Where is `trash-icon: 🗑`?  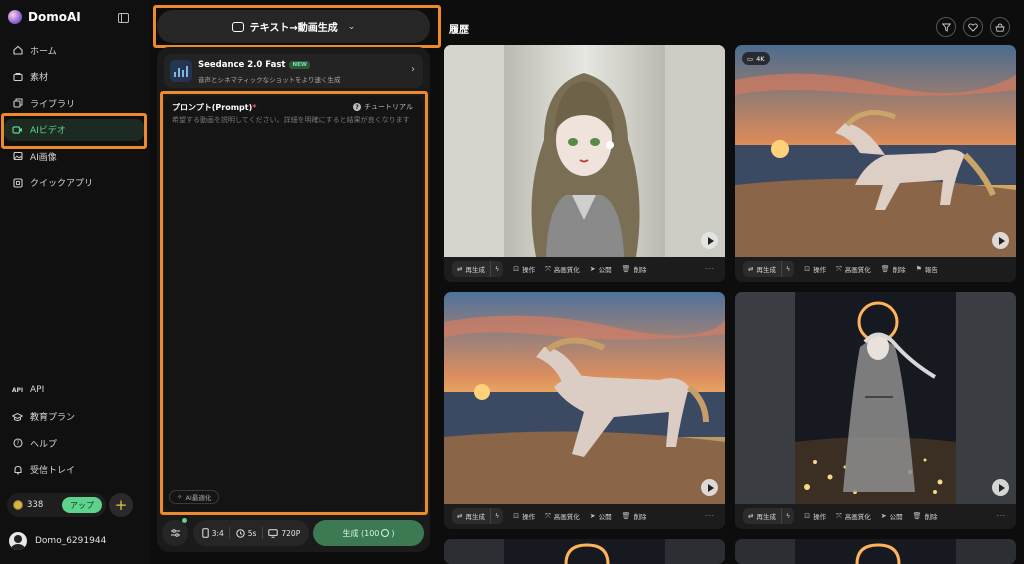 trash-icon: 🗑 is located at coordinates (626, 516).